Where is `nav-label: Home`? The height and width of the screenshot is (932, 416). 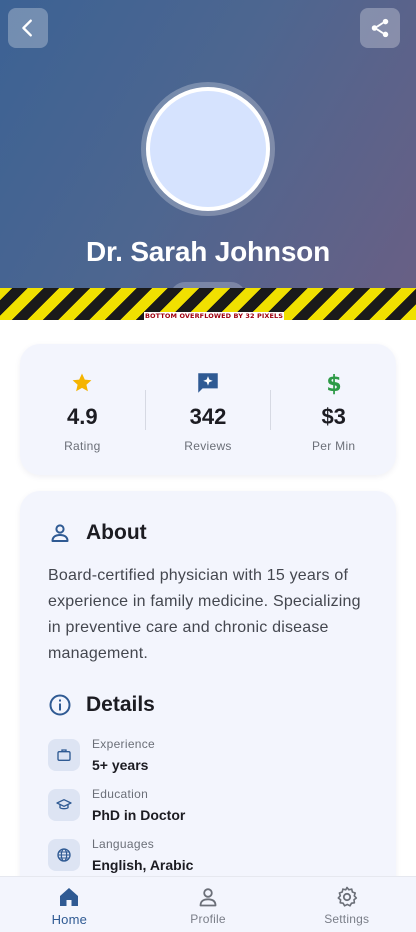
nav-label: Home is located at coordinates (69, 919).